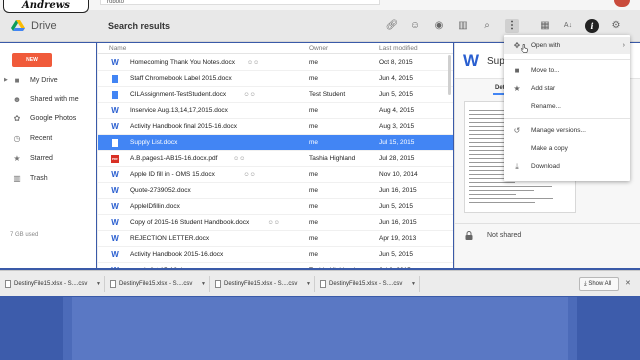  What do you see at coordinates (179, 110) in the screenshot?
I see `file-name: Inservice Aug.13,14,17,2015.docx` at bounding box center [179, 110].